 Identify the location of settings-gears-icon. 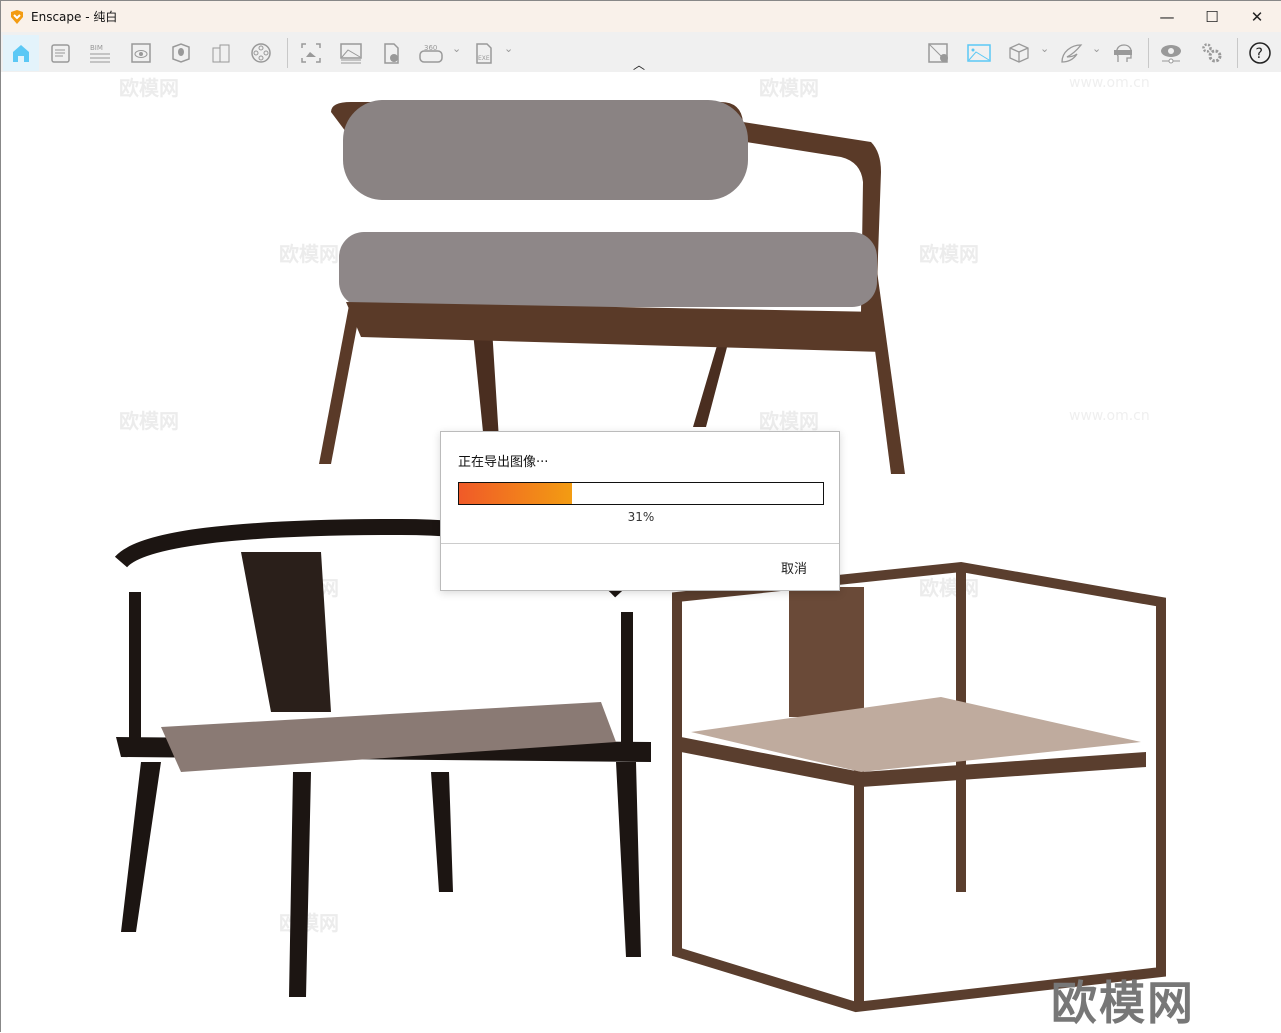
(1212, 53).